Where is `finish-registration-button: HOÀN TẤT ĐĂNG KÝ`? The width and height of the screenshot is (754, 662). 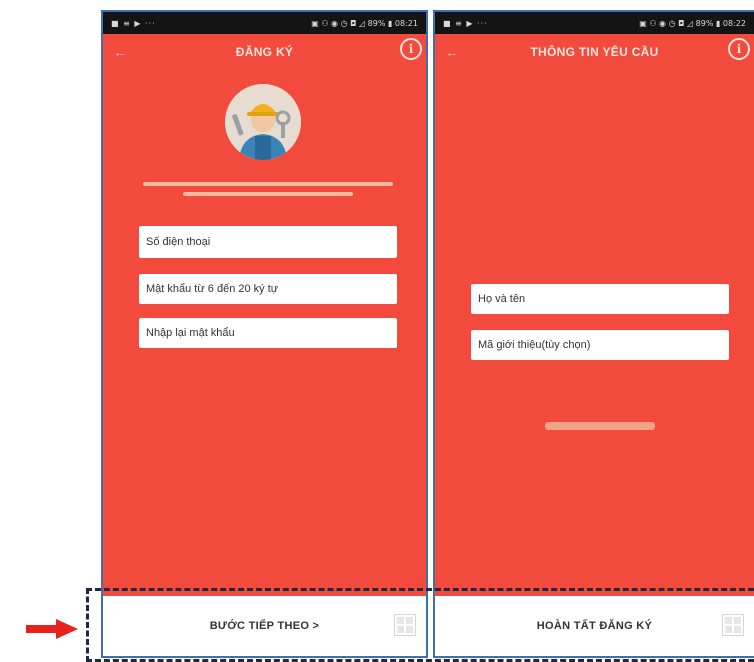
finish-registration-button: HOÀN TẤT ĐĂNG KÝ is located at coordinates (594, 626).